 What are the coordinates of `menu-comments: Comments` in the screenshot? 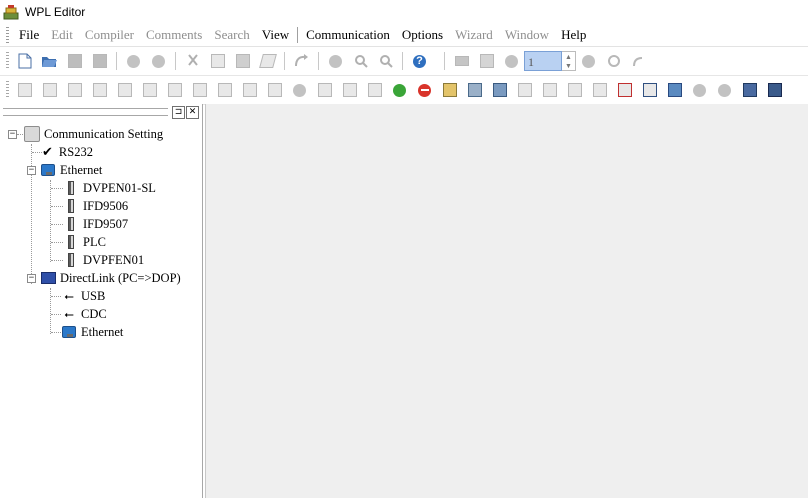 It's located at (174, 35).